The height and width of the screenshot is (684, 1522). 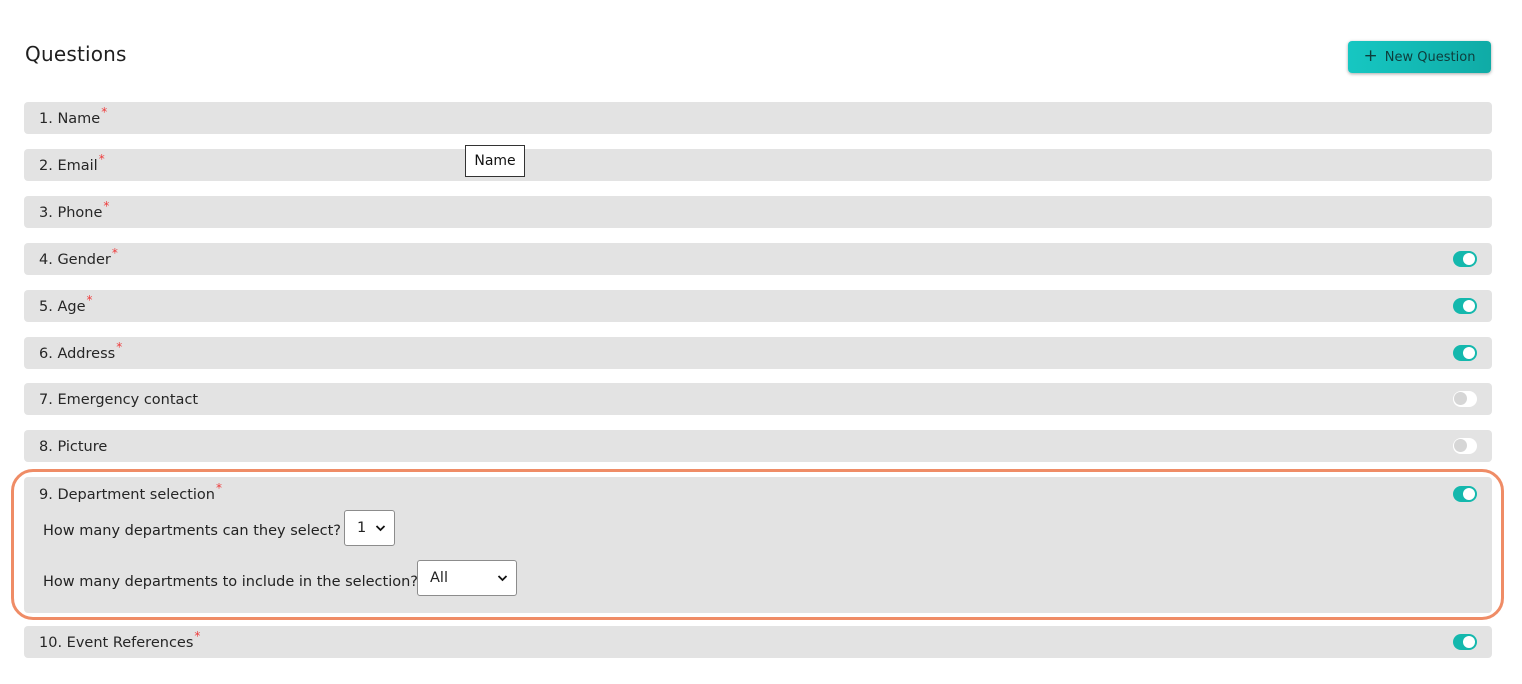 I want to click on question-row-address: 6. Address*, so click(x=758, y=353).